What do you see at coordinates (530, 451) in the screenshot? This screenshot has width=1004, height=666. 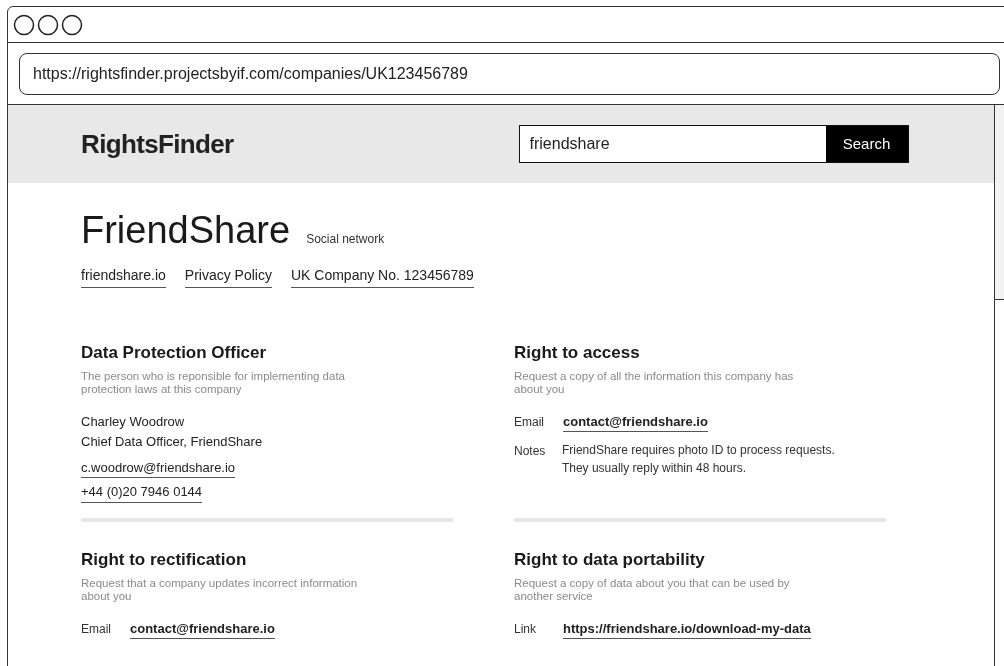 I see `field-label: Notes` at bounding box center [530, 451].